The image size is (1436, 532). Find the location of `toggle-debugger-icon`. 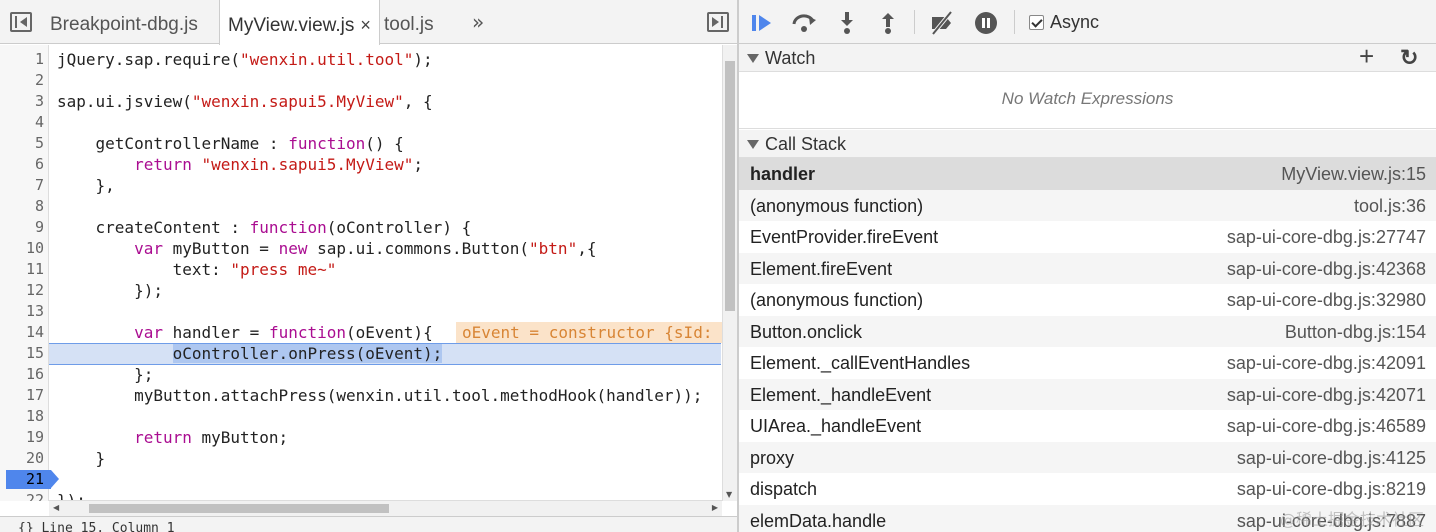

toggle-debugger-icon is located at coordinates (718, 22).